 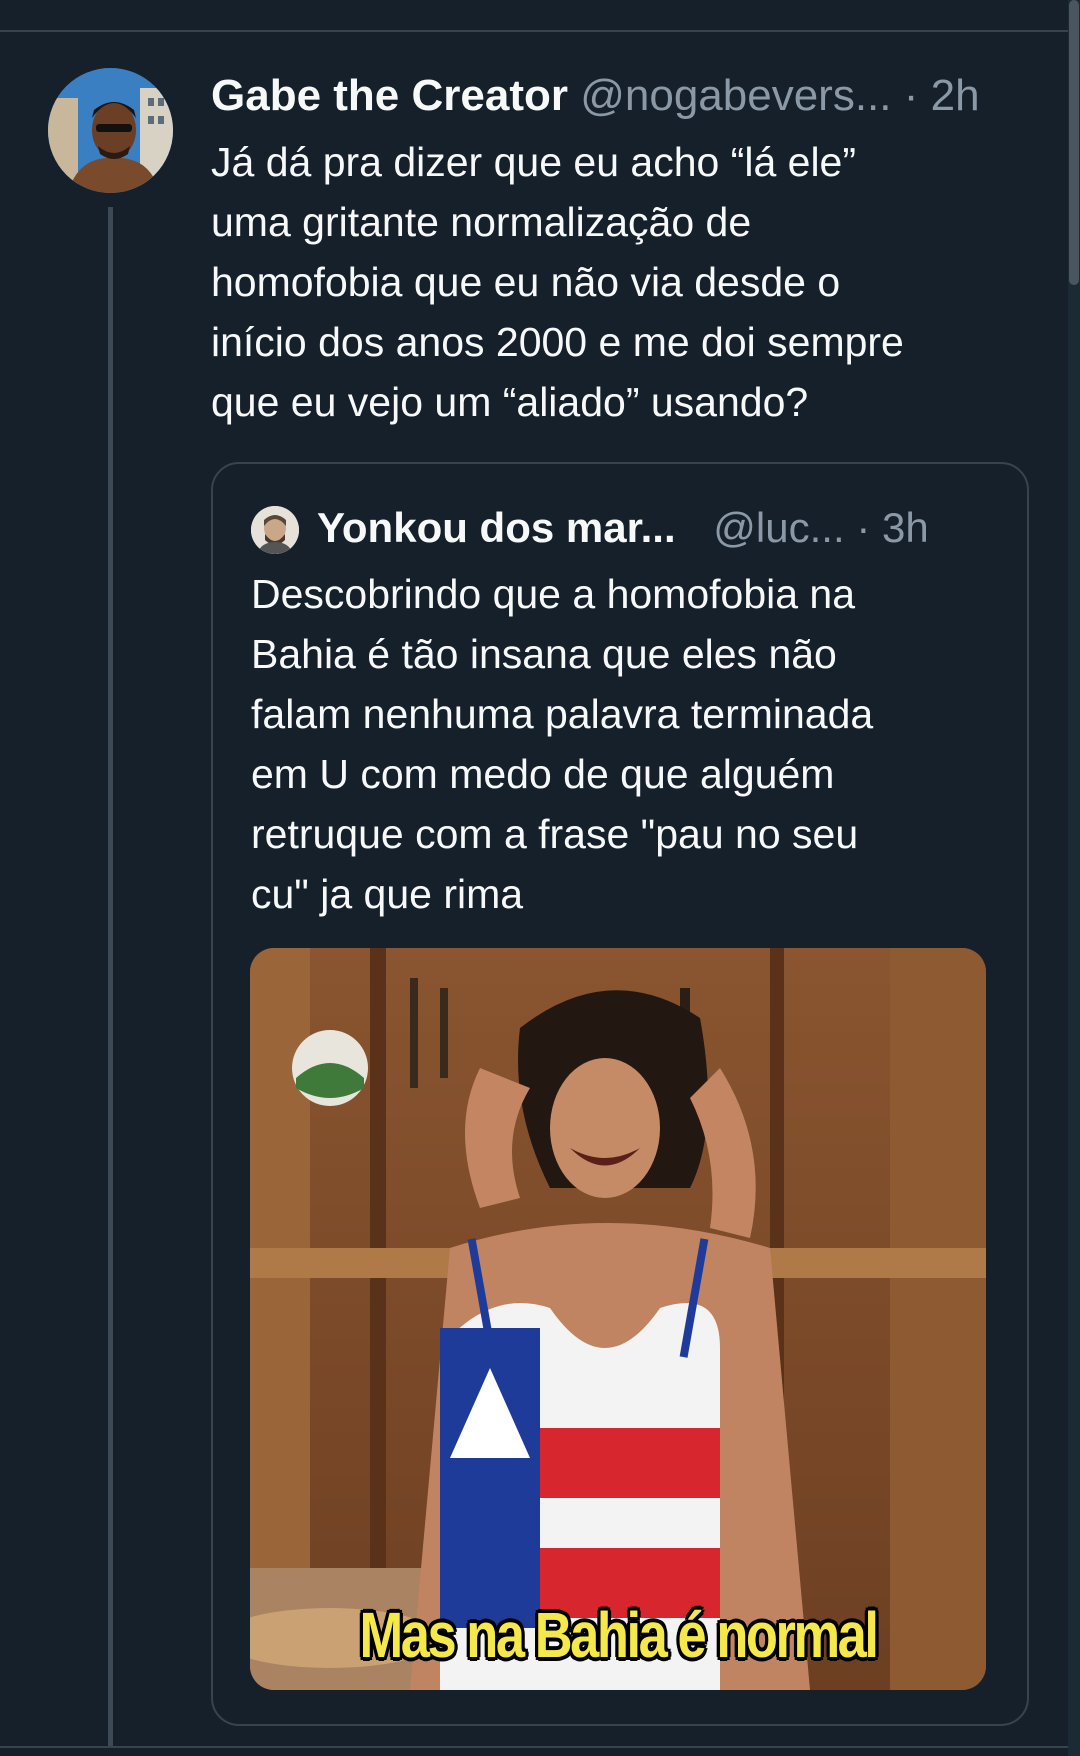 I want to click on quoted-user-avatar, so click(x=275, y=530).